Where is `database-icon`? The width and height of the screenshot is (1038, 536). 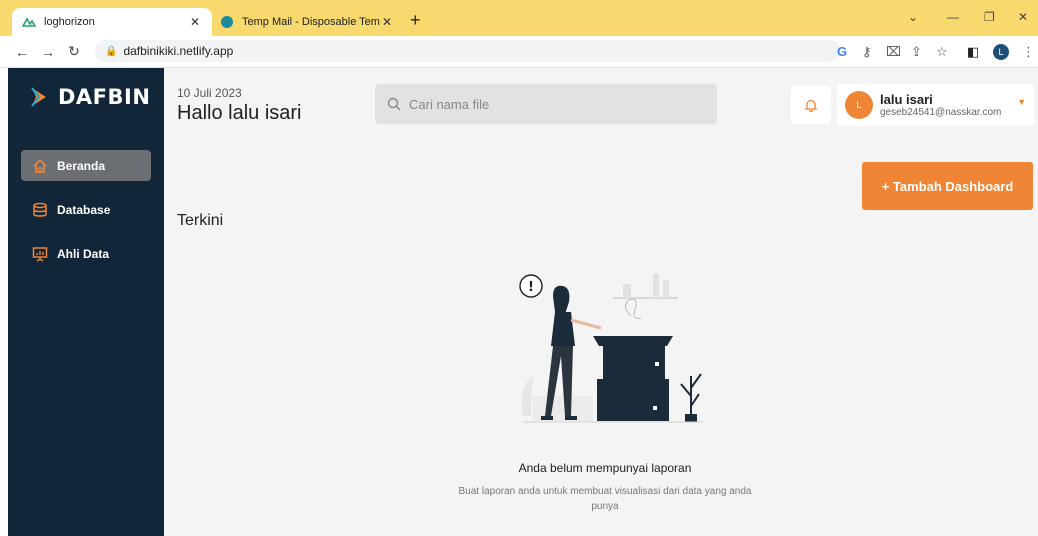
database-icon is located at coordinates (40, 209).